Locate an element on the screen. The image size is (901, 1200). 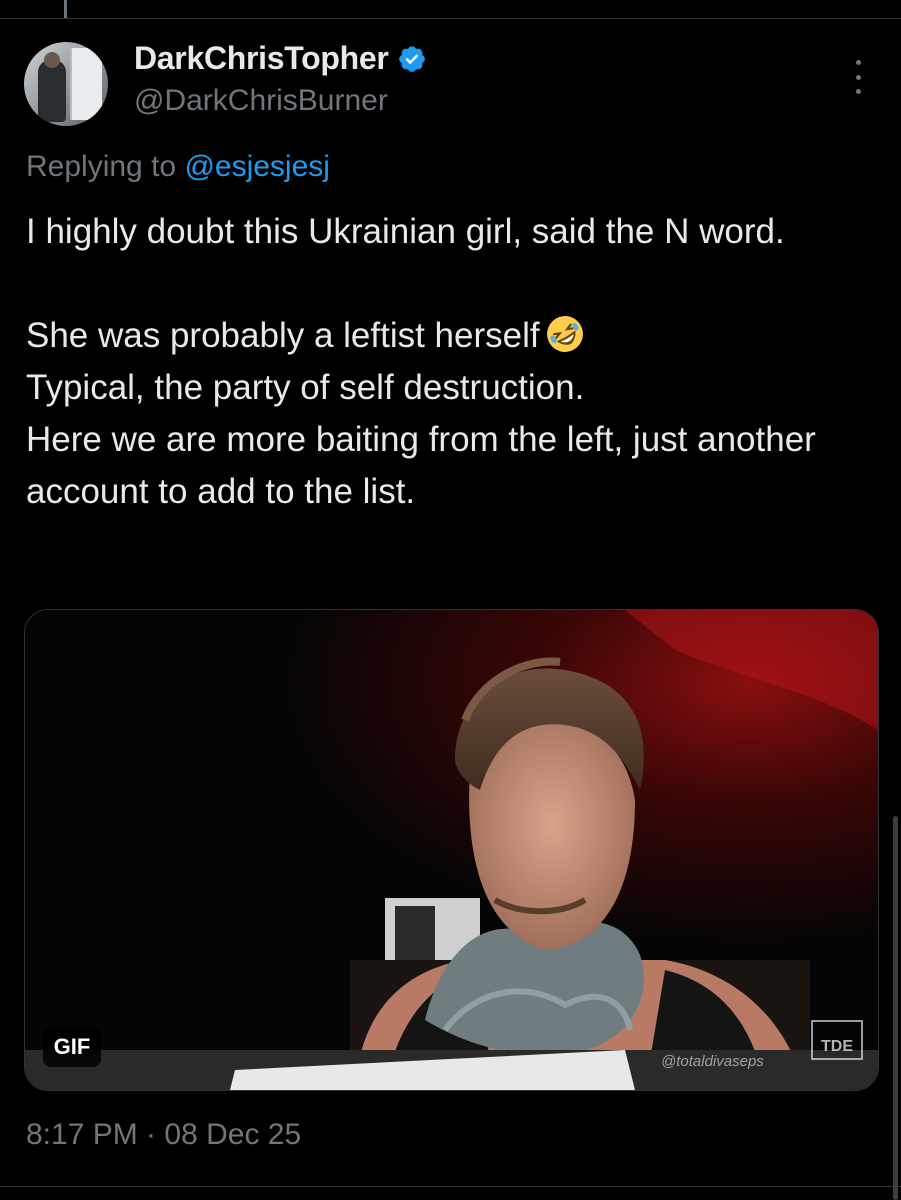
author-handle: @DarkChrisBurner is located at coordinates (261, 101).